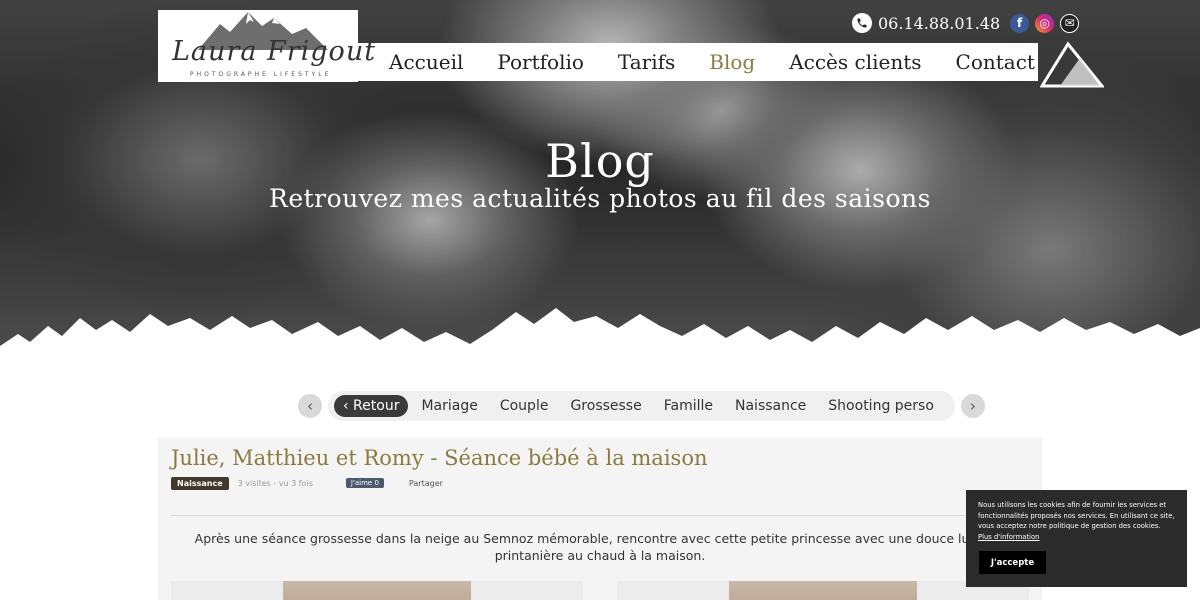 Image resolution: width=1200 pixels, height=600 pixels. I want to click on mail-icon: ✉, so click(1070, 23).